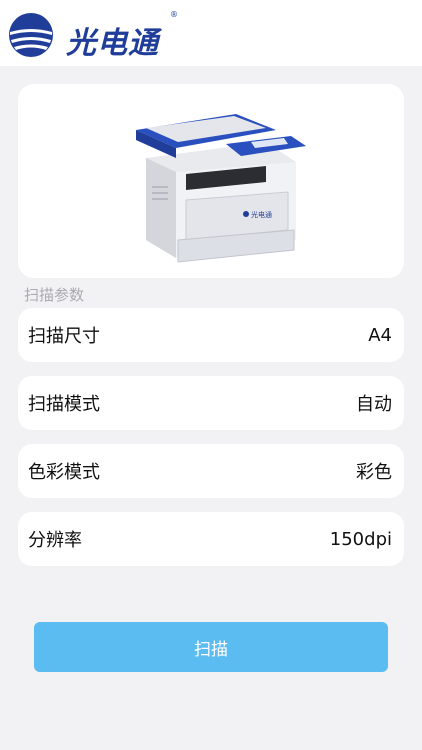 The image size is (422, 750). Describe the element at coordinates (261, 214) in the screenshot. I see `printer-brand-mark: 光电通` at that location.